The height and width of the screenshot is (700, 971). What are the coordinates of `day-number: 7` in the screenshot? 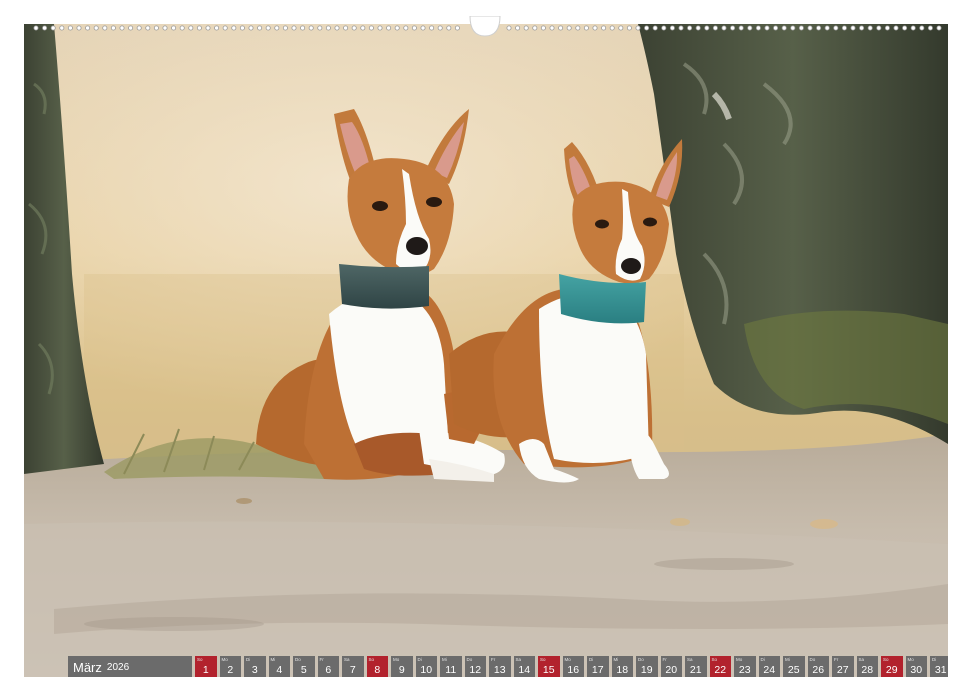 It's located at (352, 670).